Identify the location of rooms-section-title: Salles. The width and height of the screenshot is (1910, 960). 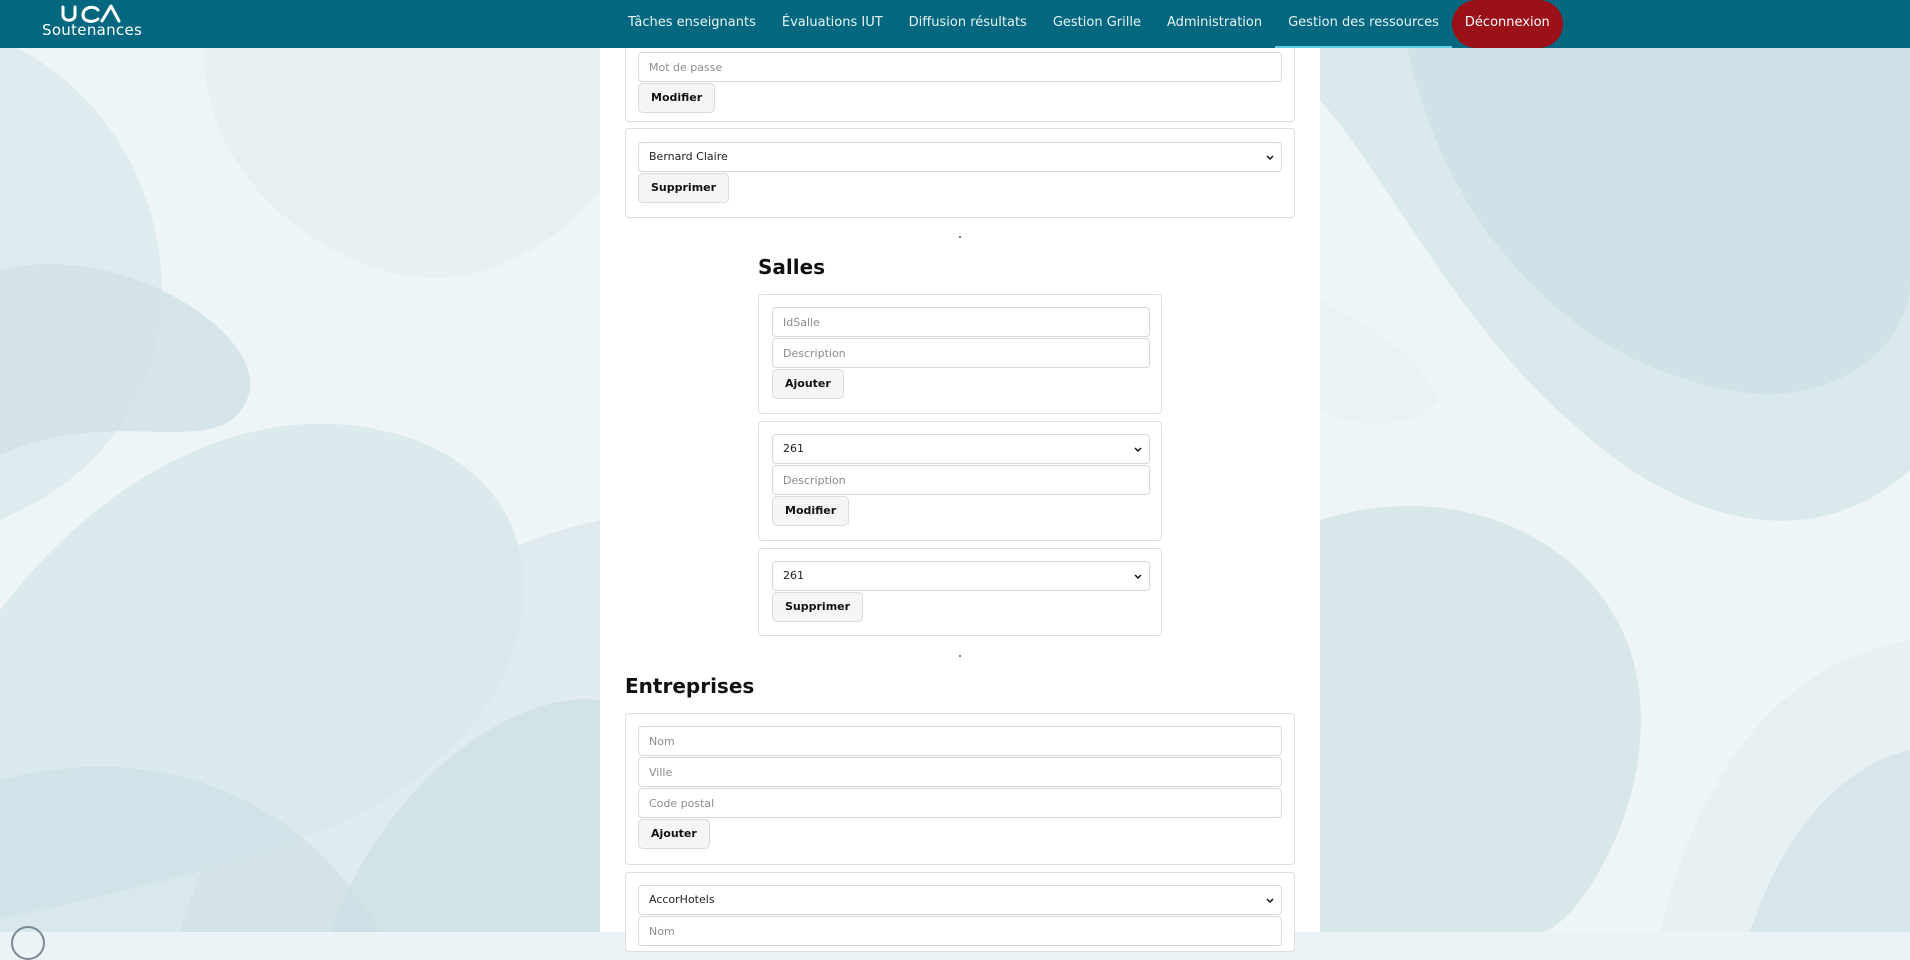
(792, 267).